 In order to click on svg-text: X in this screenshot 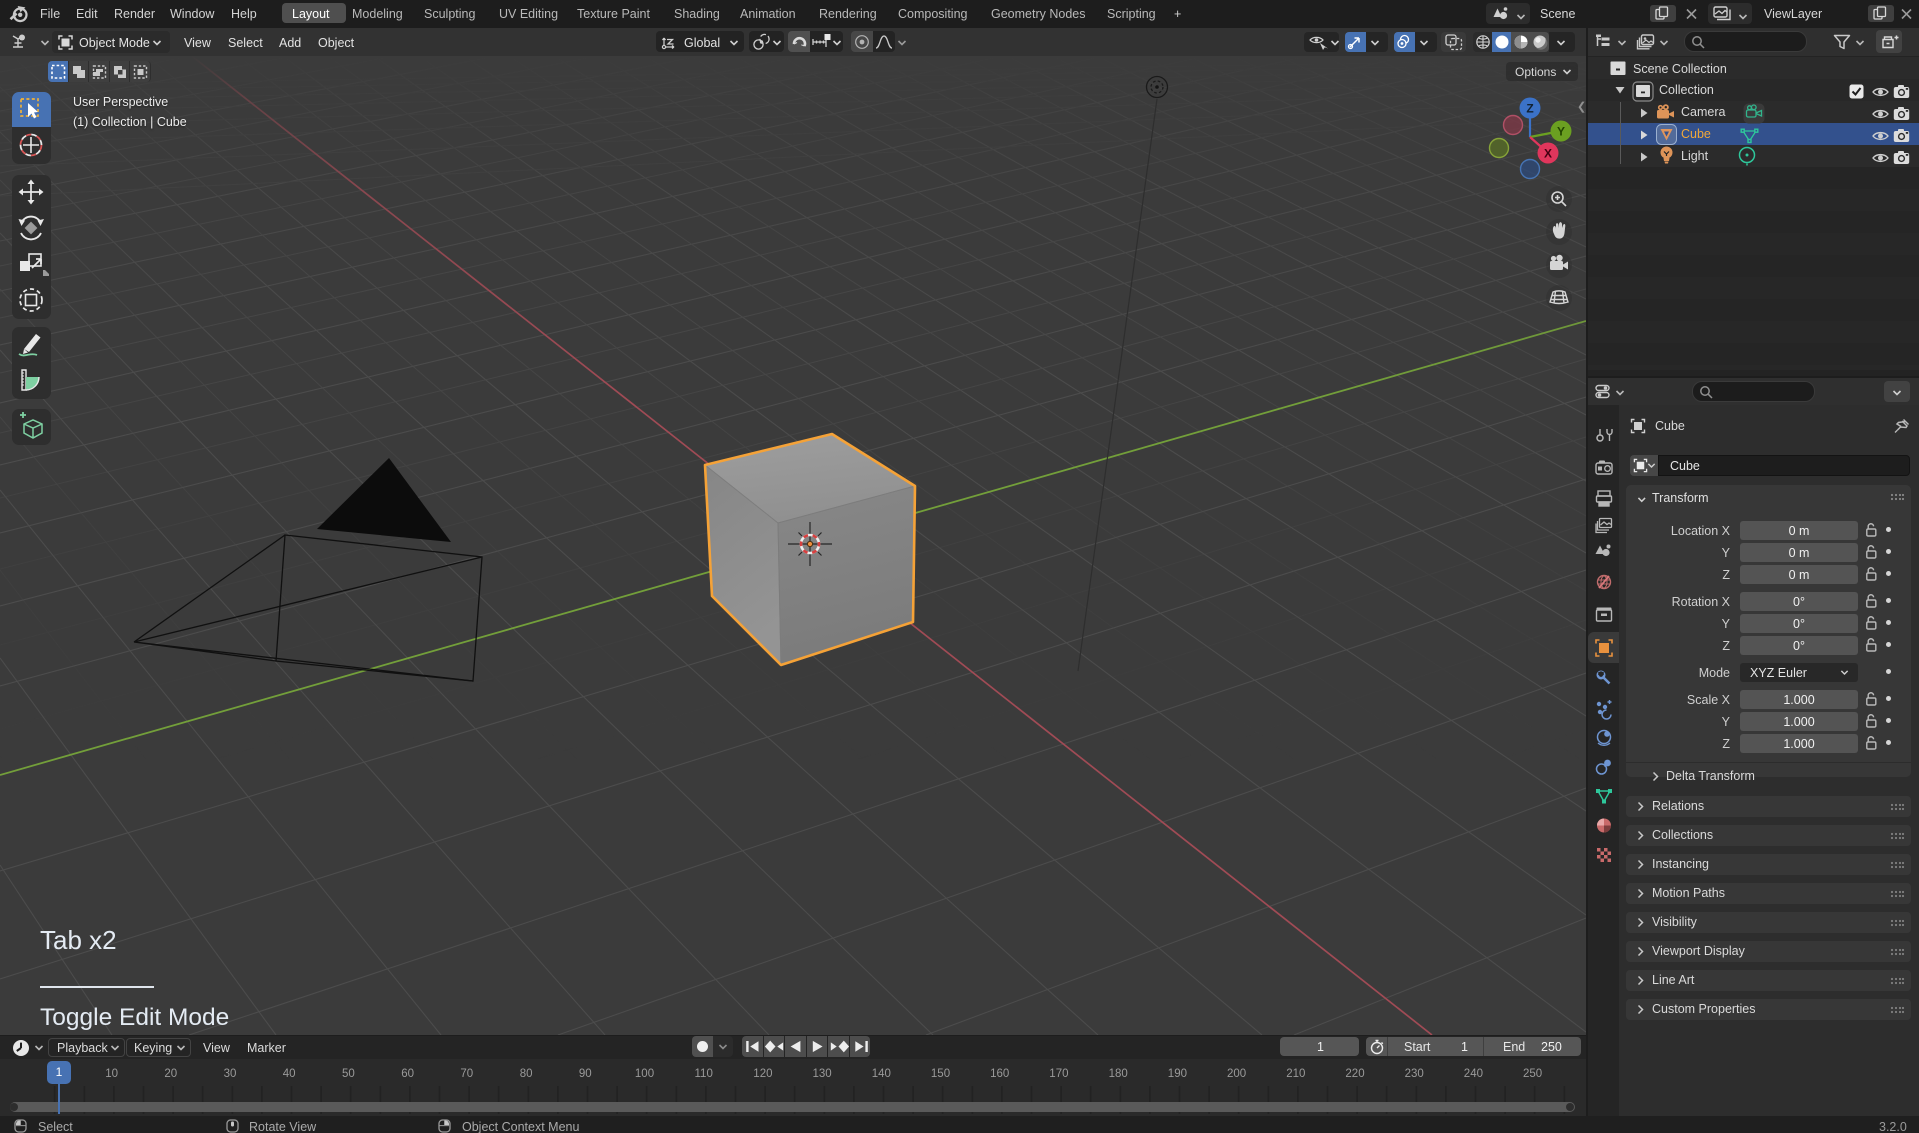, I will do `click(1548, 154)`.